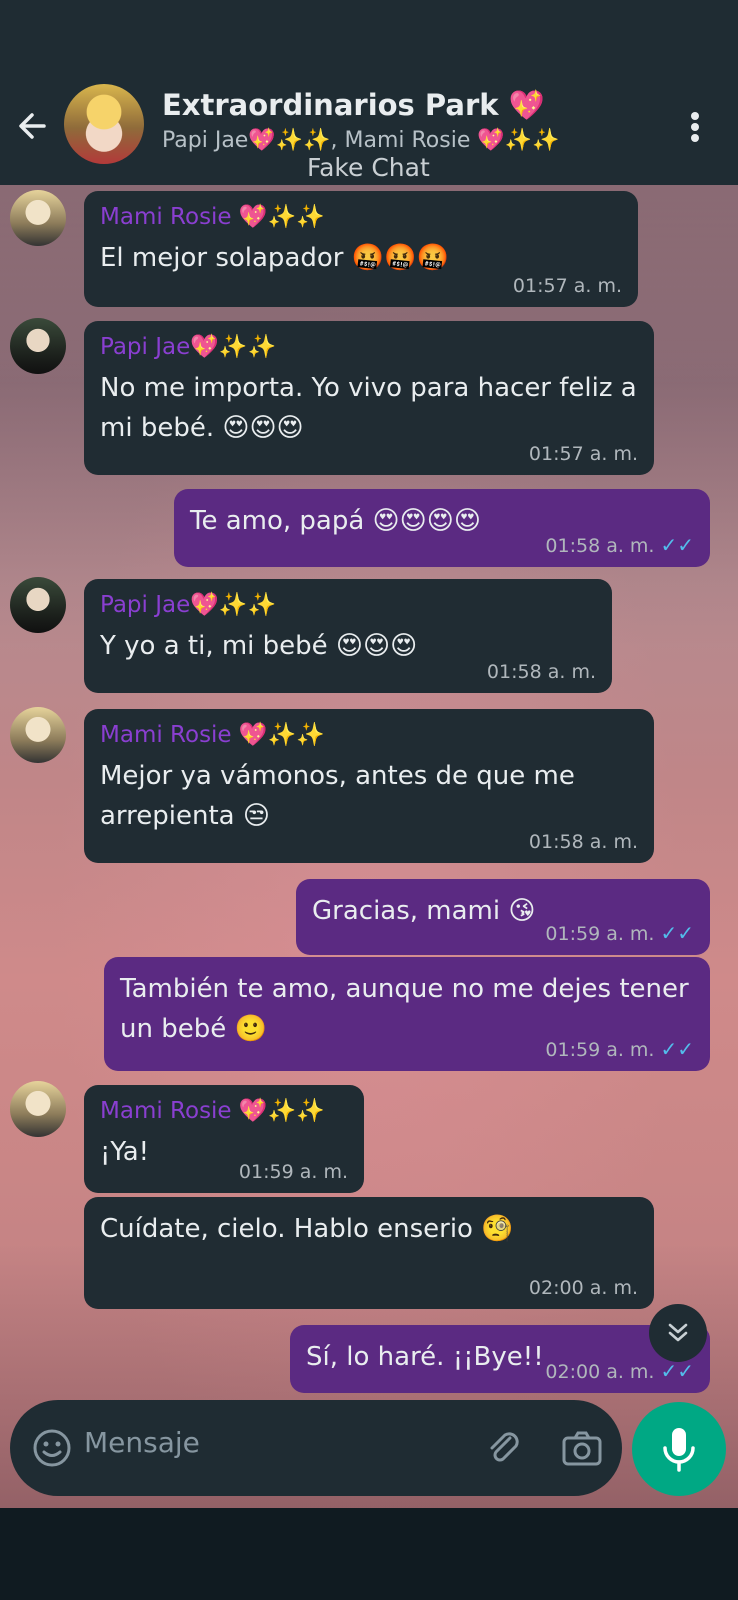 The height and width of the screenshot is (1600, 738). I want to click on message-input: Mensaje, so click(142, 1442).